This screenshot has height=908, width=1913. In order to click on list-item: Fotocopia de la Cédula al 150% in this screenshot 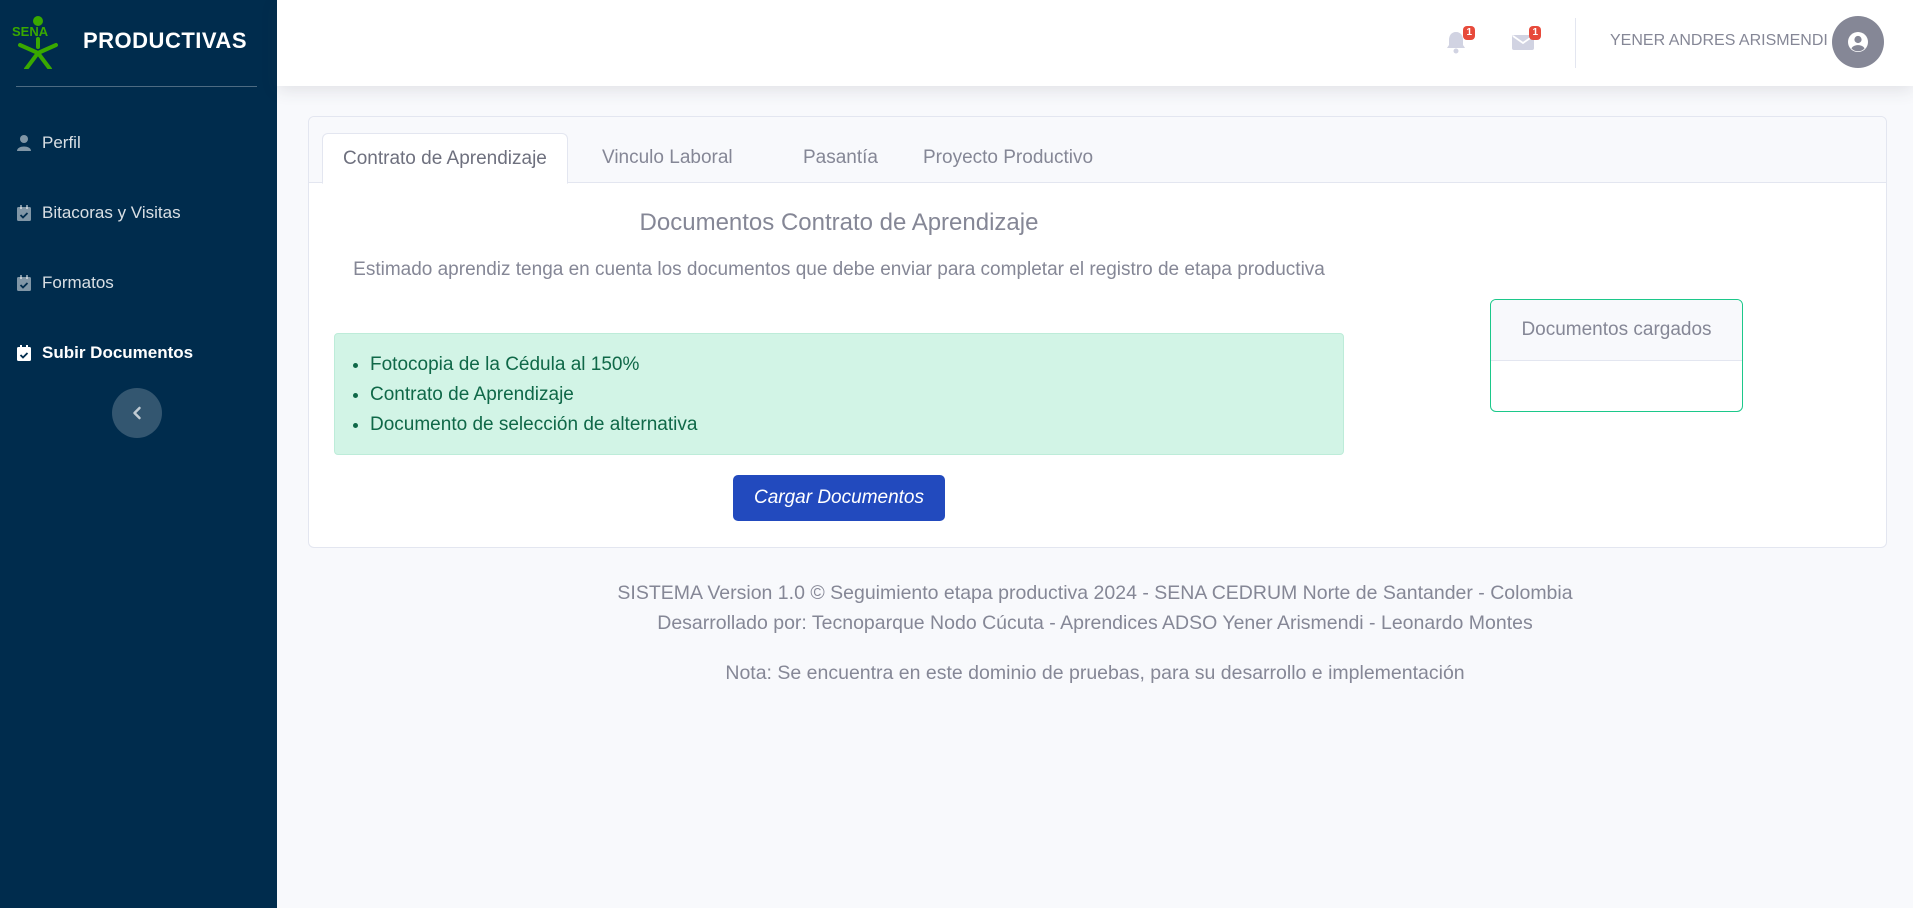, I will do `click(856, 365)`.